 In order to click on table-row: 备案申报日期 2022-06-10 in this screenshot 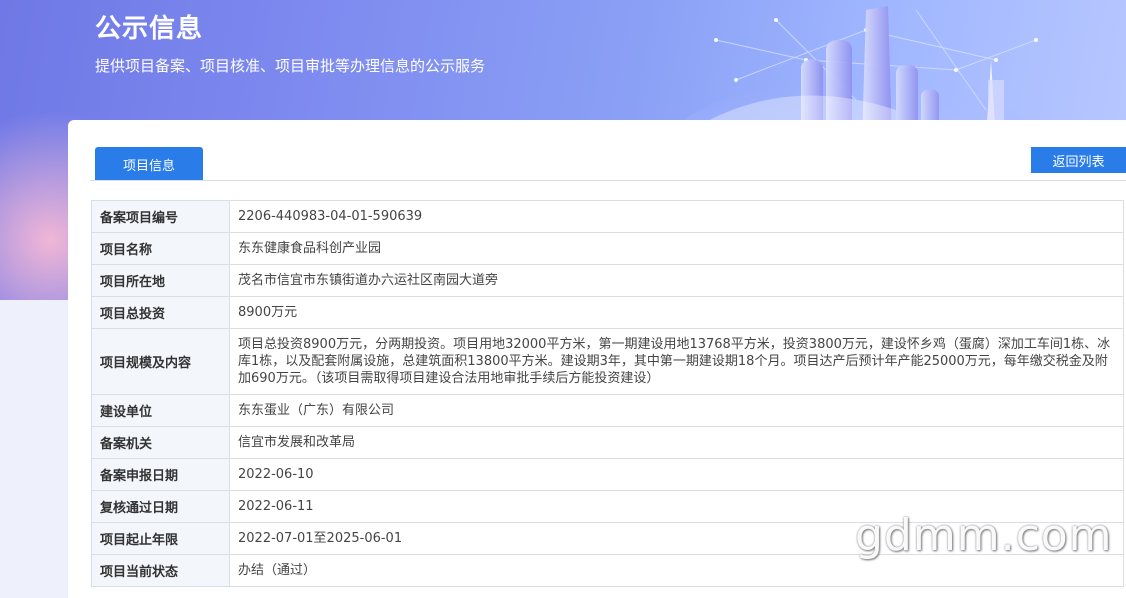, I will do `click(607, 474)`.